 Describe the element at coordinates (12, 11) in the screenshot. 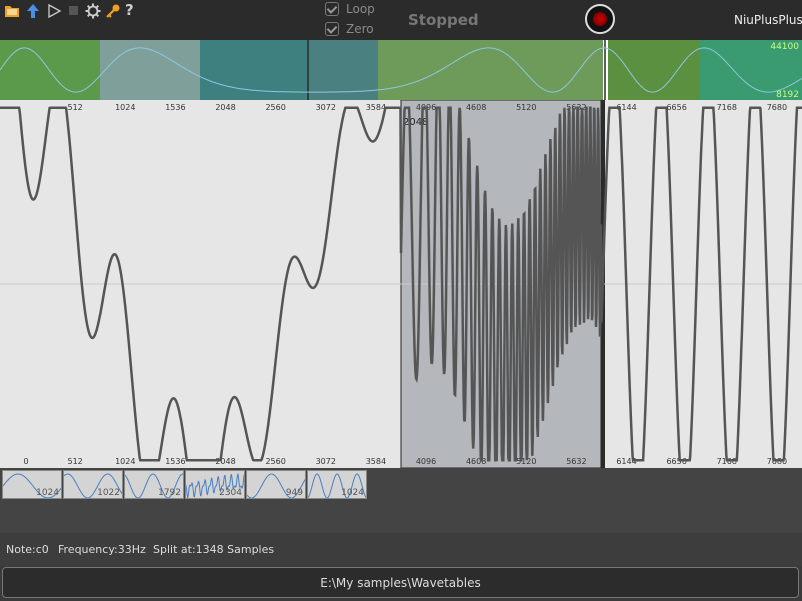

I see `open-folder-icon` at that location.